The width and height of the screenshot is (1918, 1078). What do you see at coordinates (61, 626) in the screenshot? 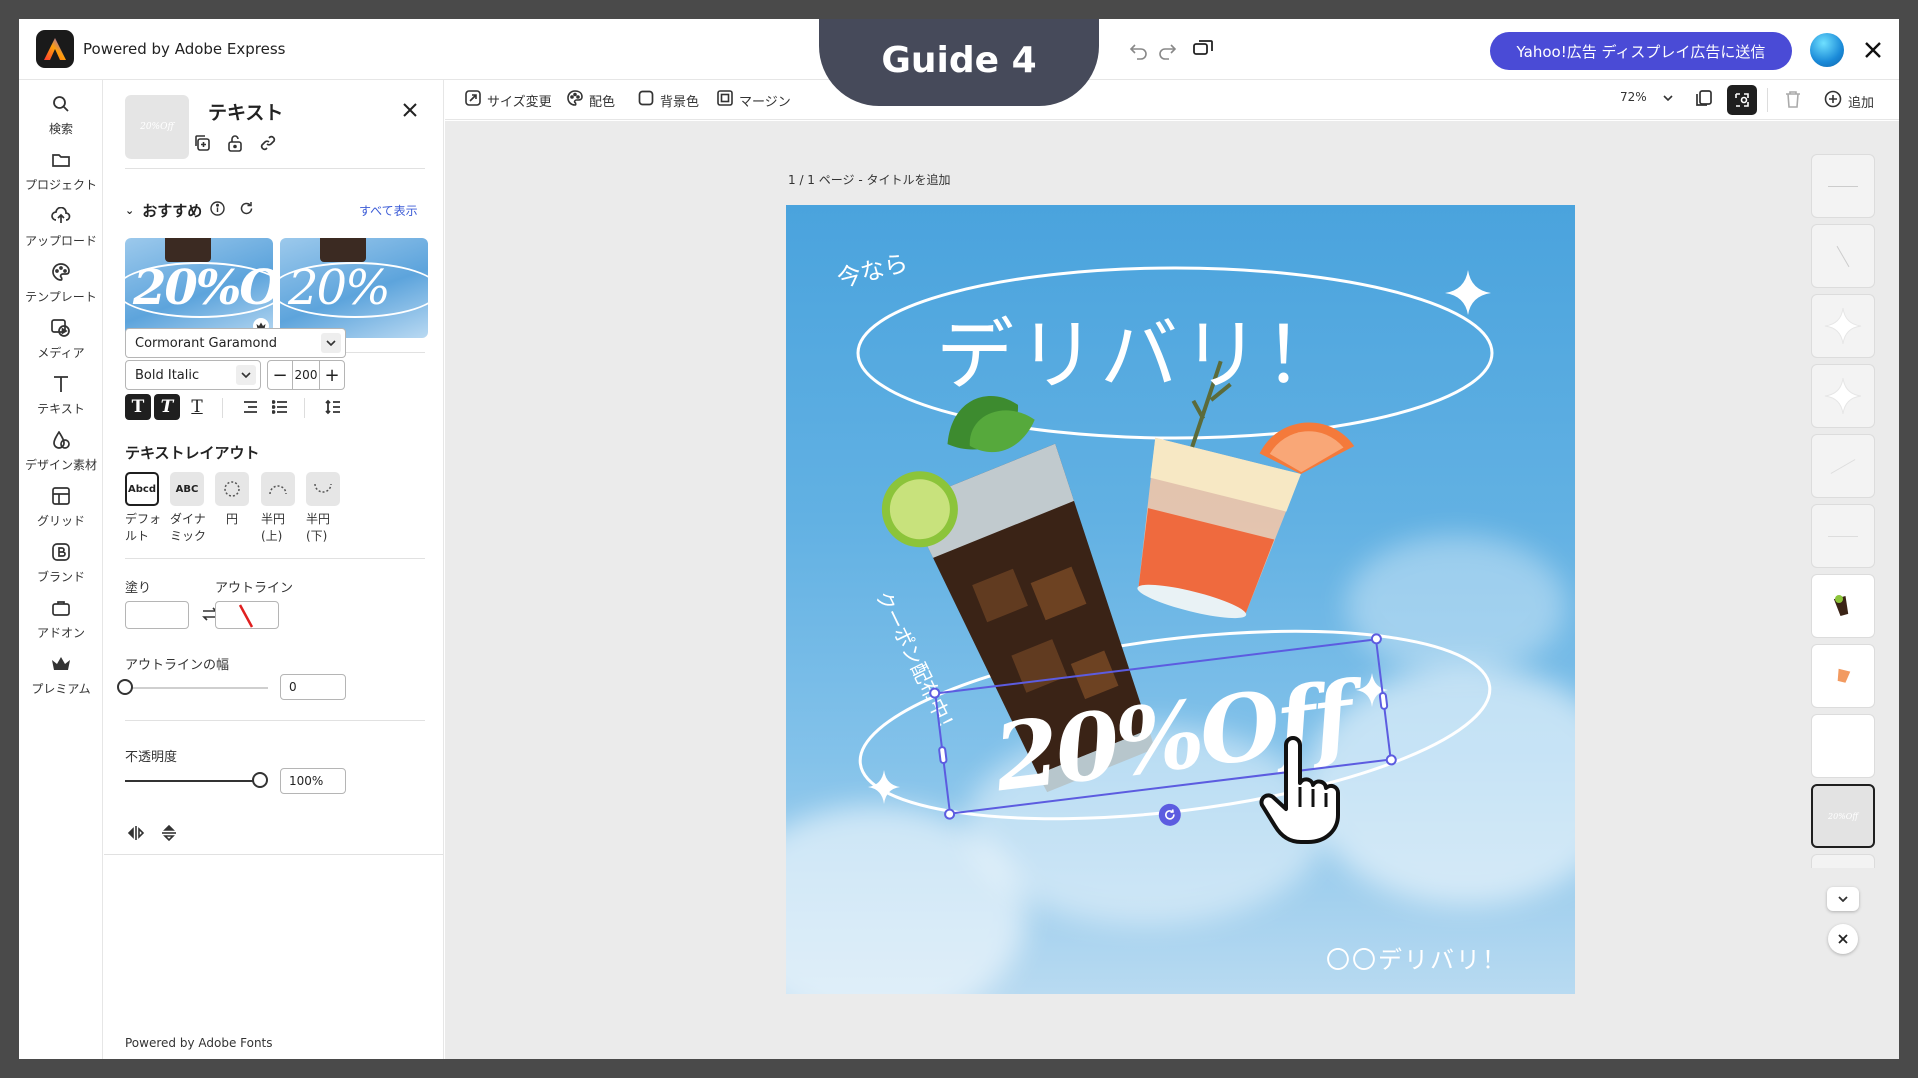
I see `rail-item-addons: アドオン` at bounding box center [61, 626].